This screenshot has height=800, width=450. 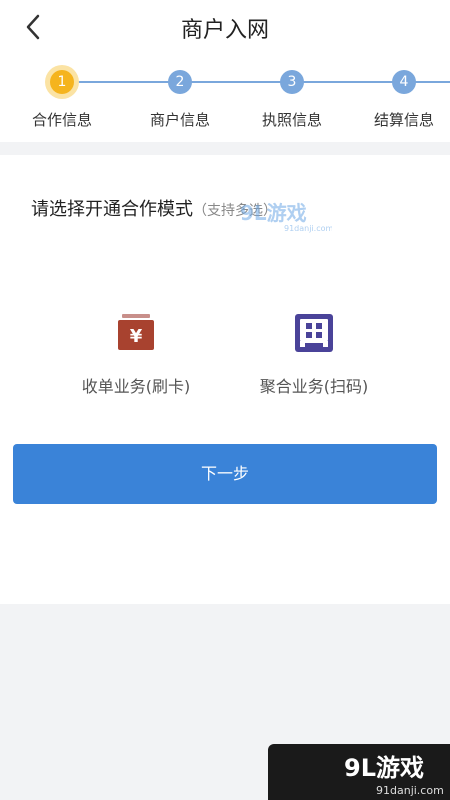 What do you see at coordinates (314, 355) in the screenshot?
I see `option-qr-scan: 聚合业务(扫码)` at bounding box center [314, 355].